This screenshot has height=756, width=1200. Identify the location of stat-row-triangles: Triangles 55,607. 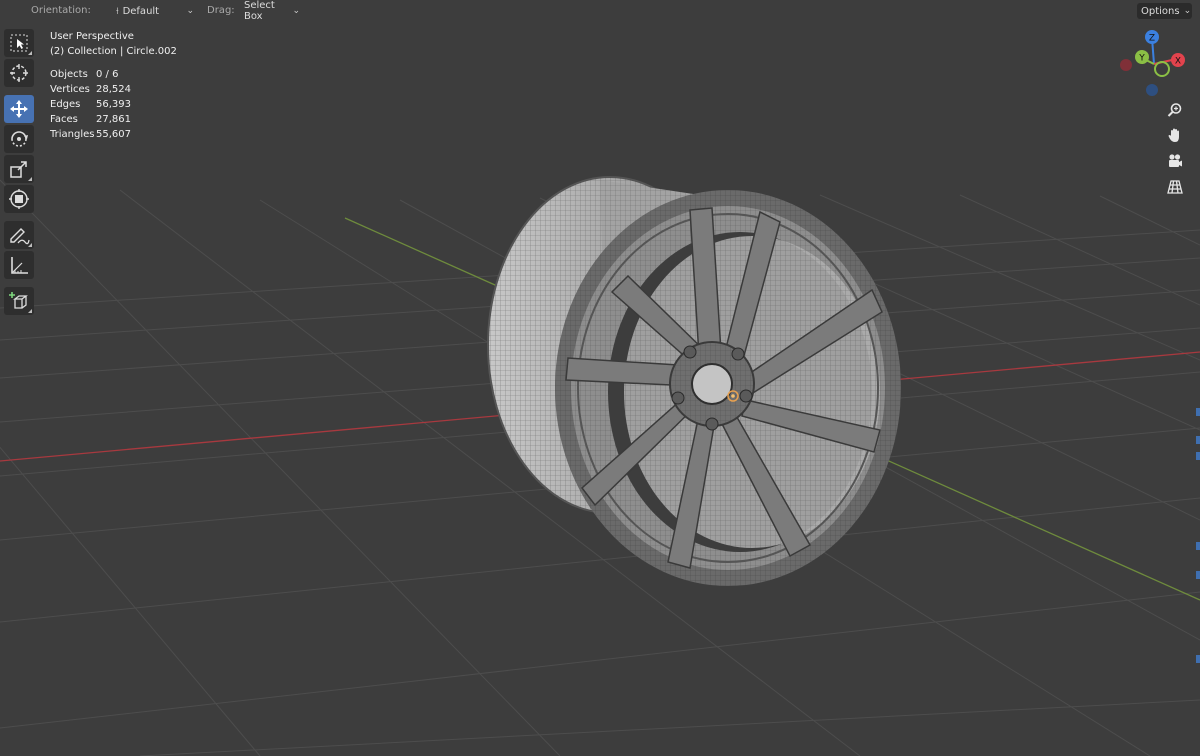
(113, 134).